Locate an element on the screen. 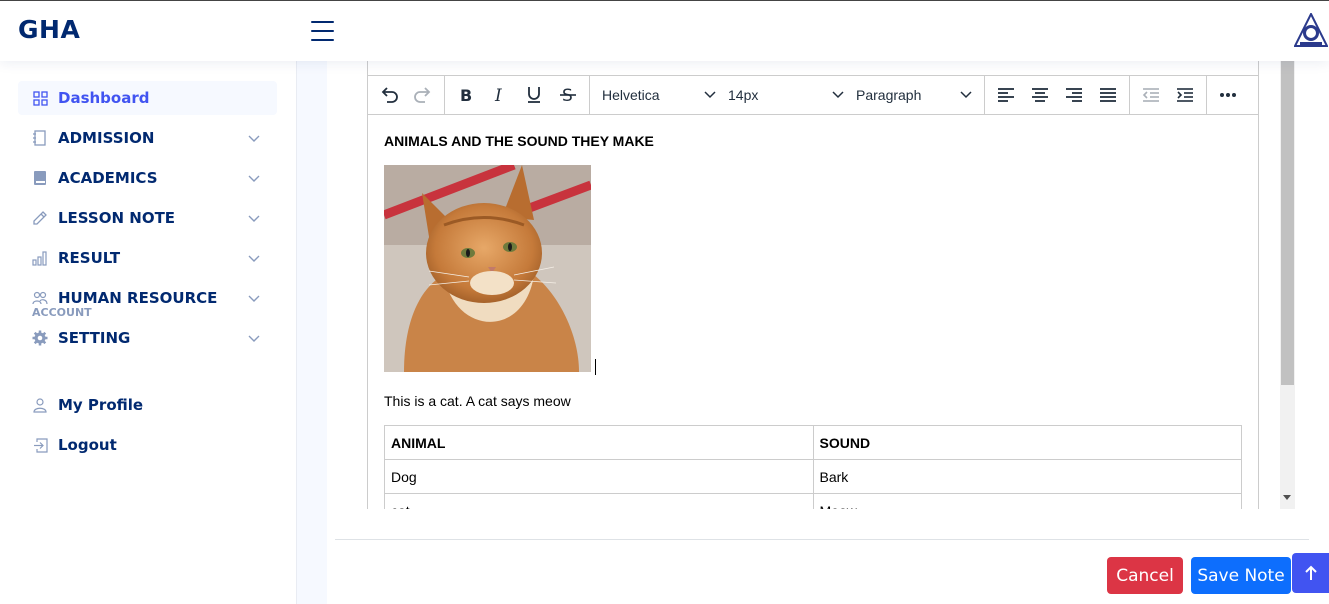  underline-icon is located at coordinates (534, 95).